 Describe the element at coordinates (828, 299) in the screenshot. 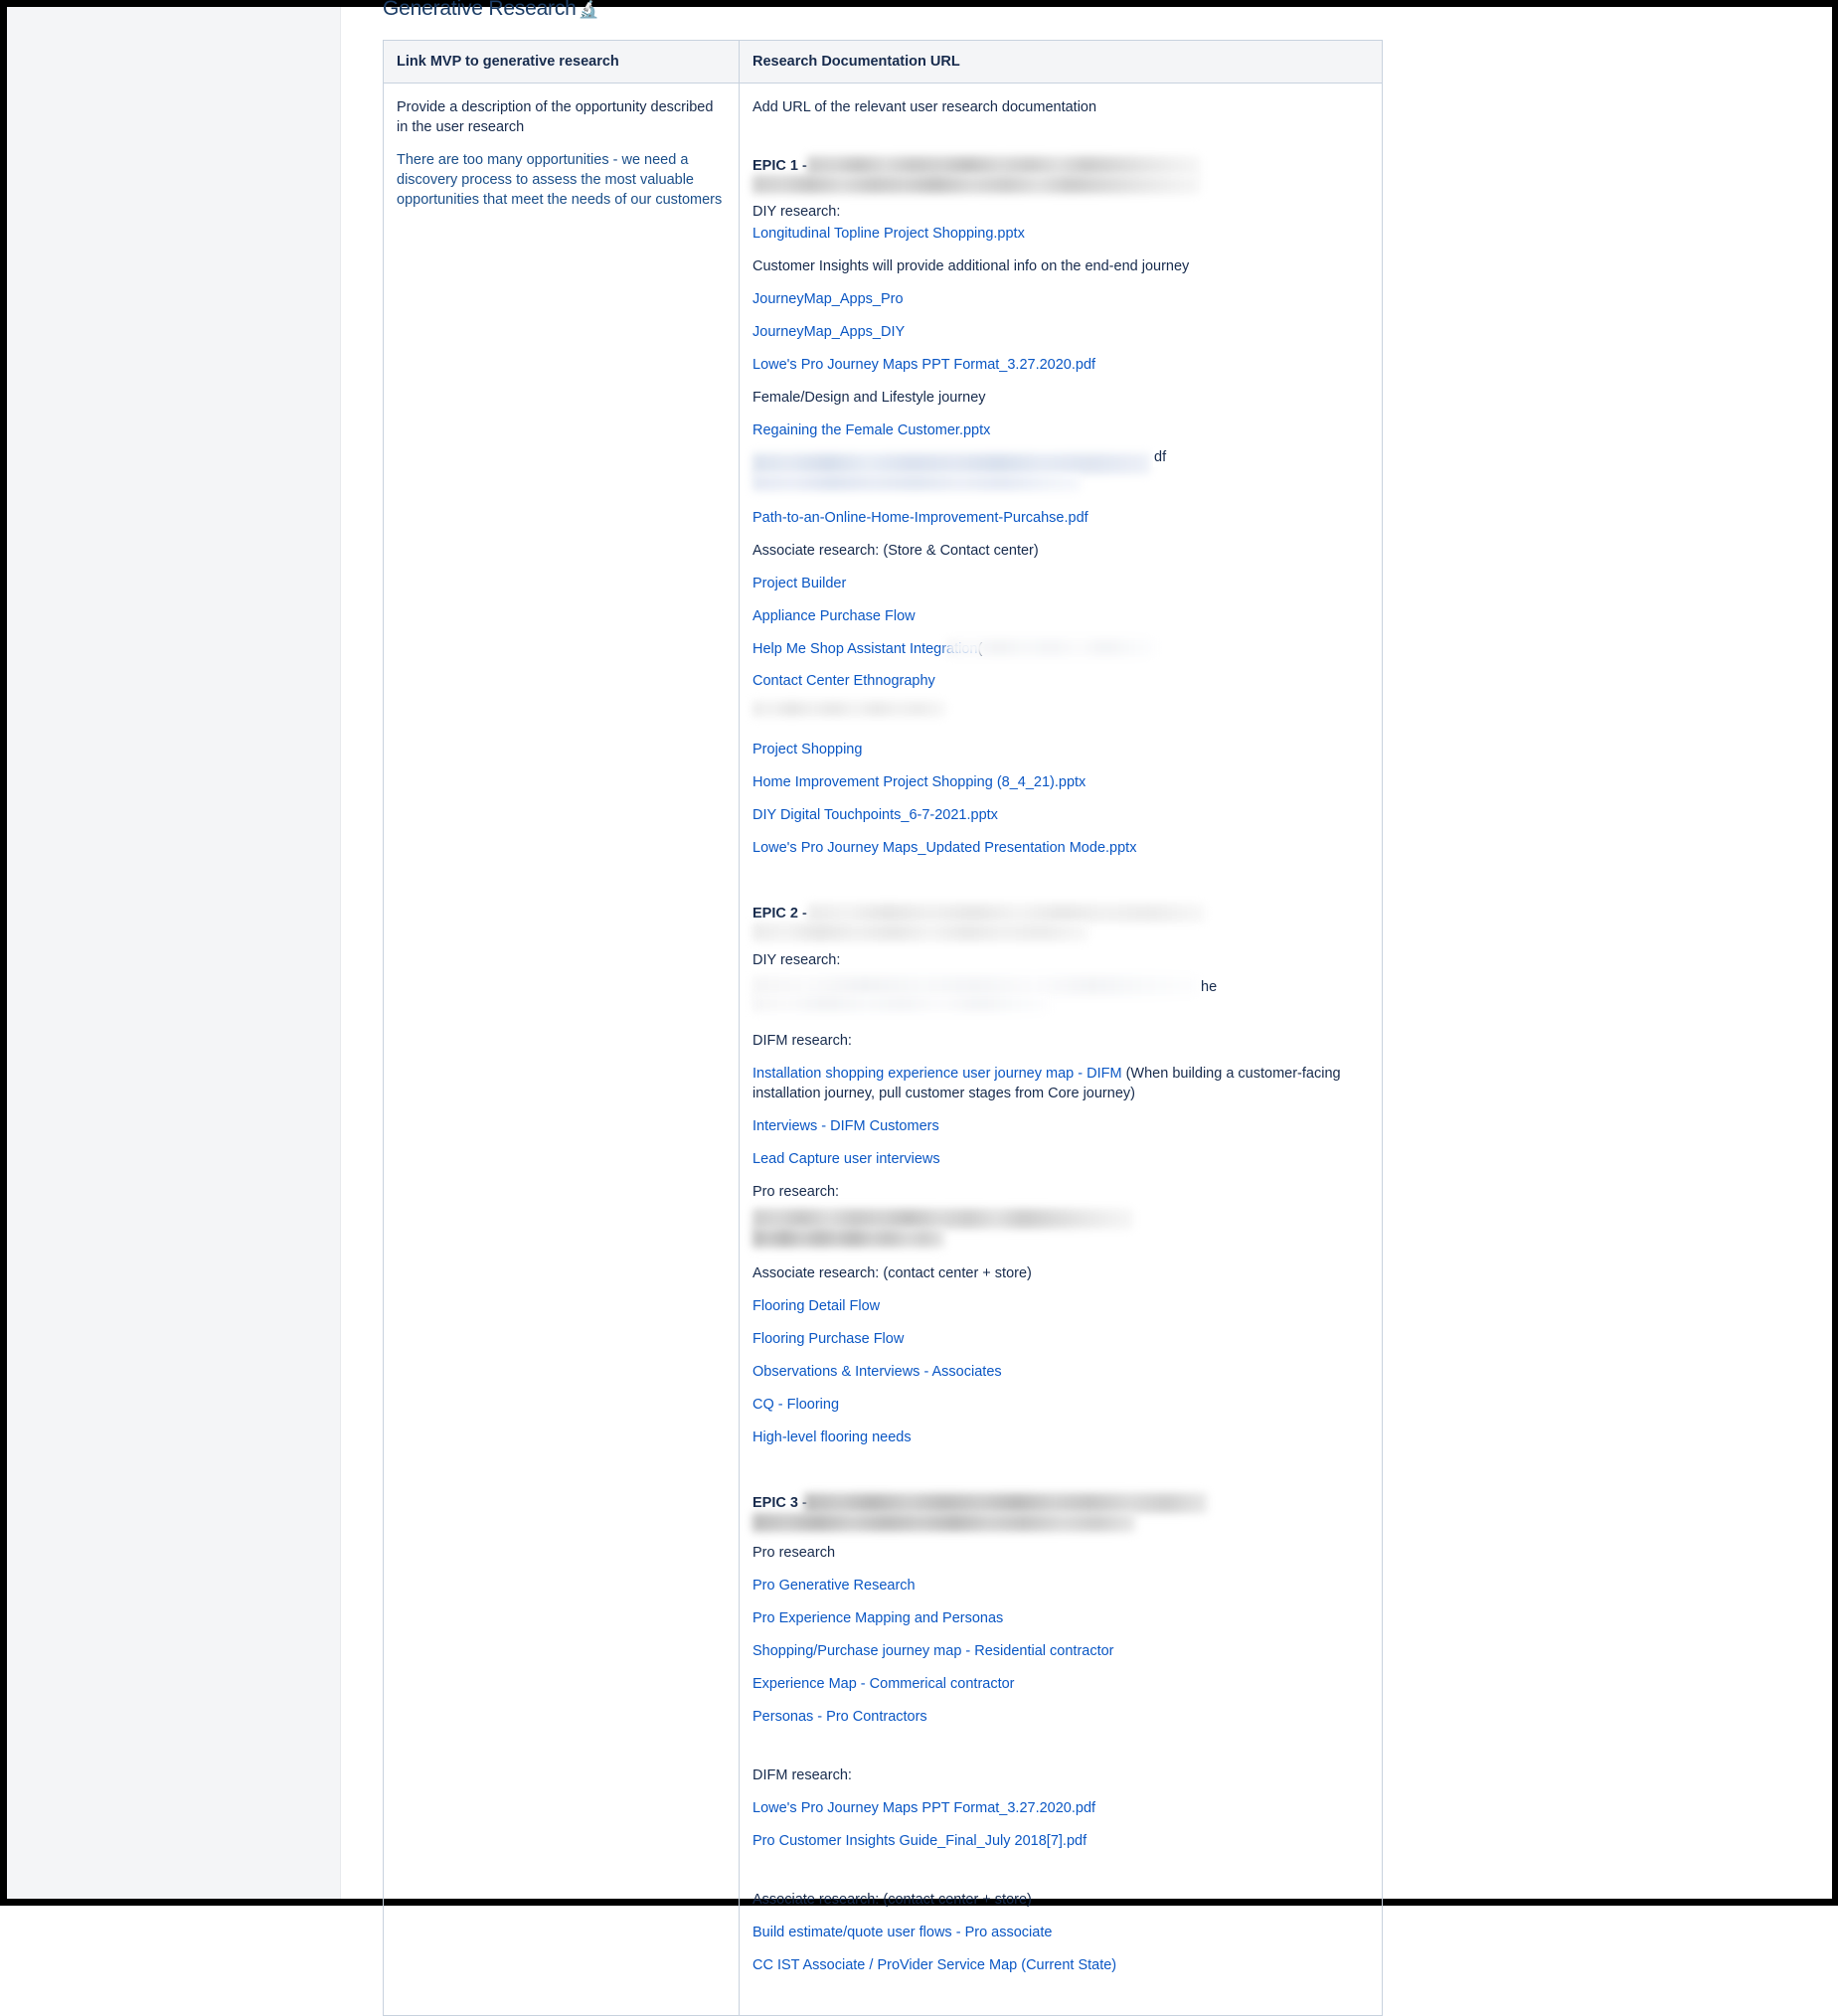

I see `link-journeymap-apps-pro: JourneyMap_Apps_Pro` at that location.